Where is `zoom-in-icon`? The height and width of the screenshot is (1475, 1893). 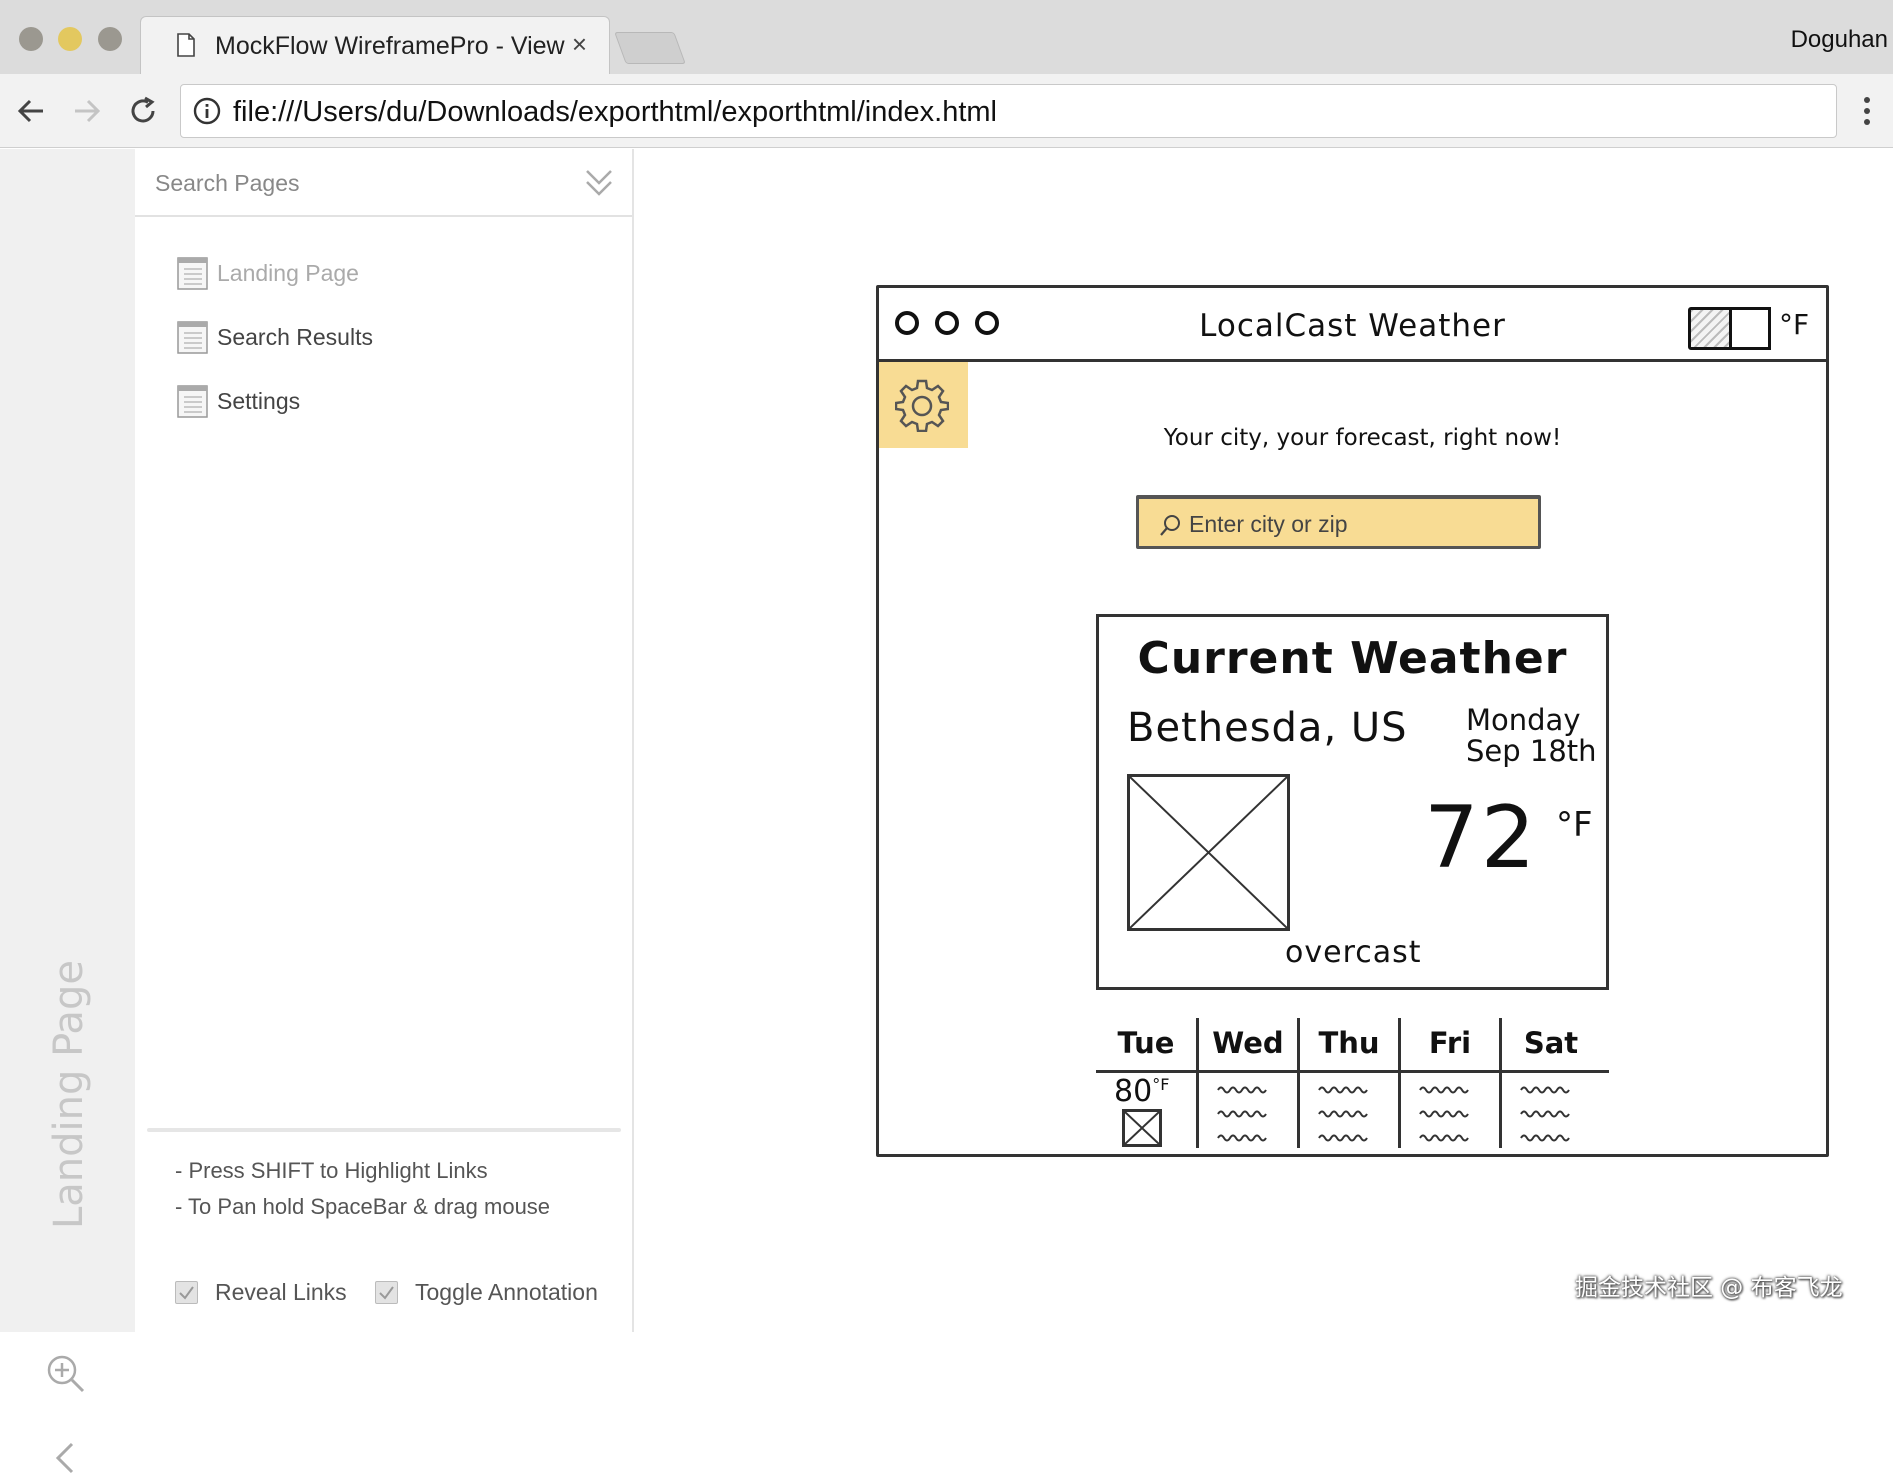 zoom-in-icon is located at coordinates (66, 1374).